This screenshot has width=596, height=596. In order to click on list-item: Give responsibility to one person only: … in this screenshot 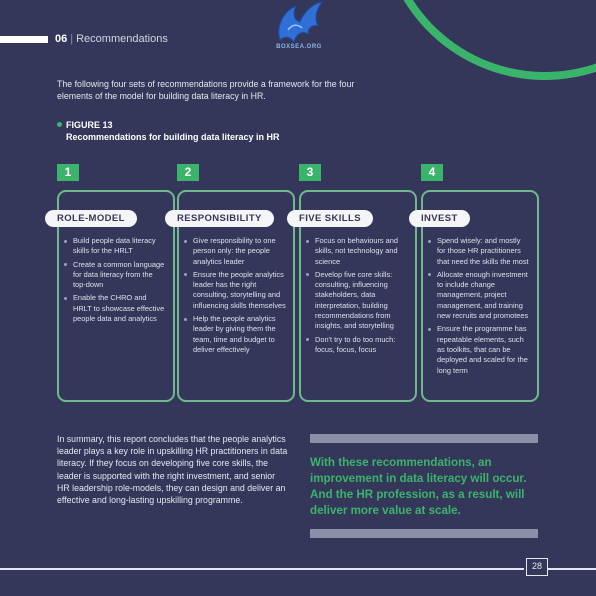, I will do `click(235, 251)`.